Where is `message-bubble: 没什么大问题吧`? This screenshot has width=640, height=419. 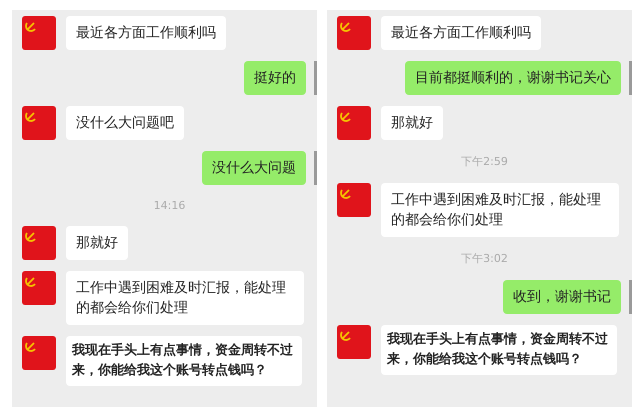 message-bubble: 没什么大问题吧 is located at coordinates (125, 123).